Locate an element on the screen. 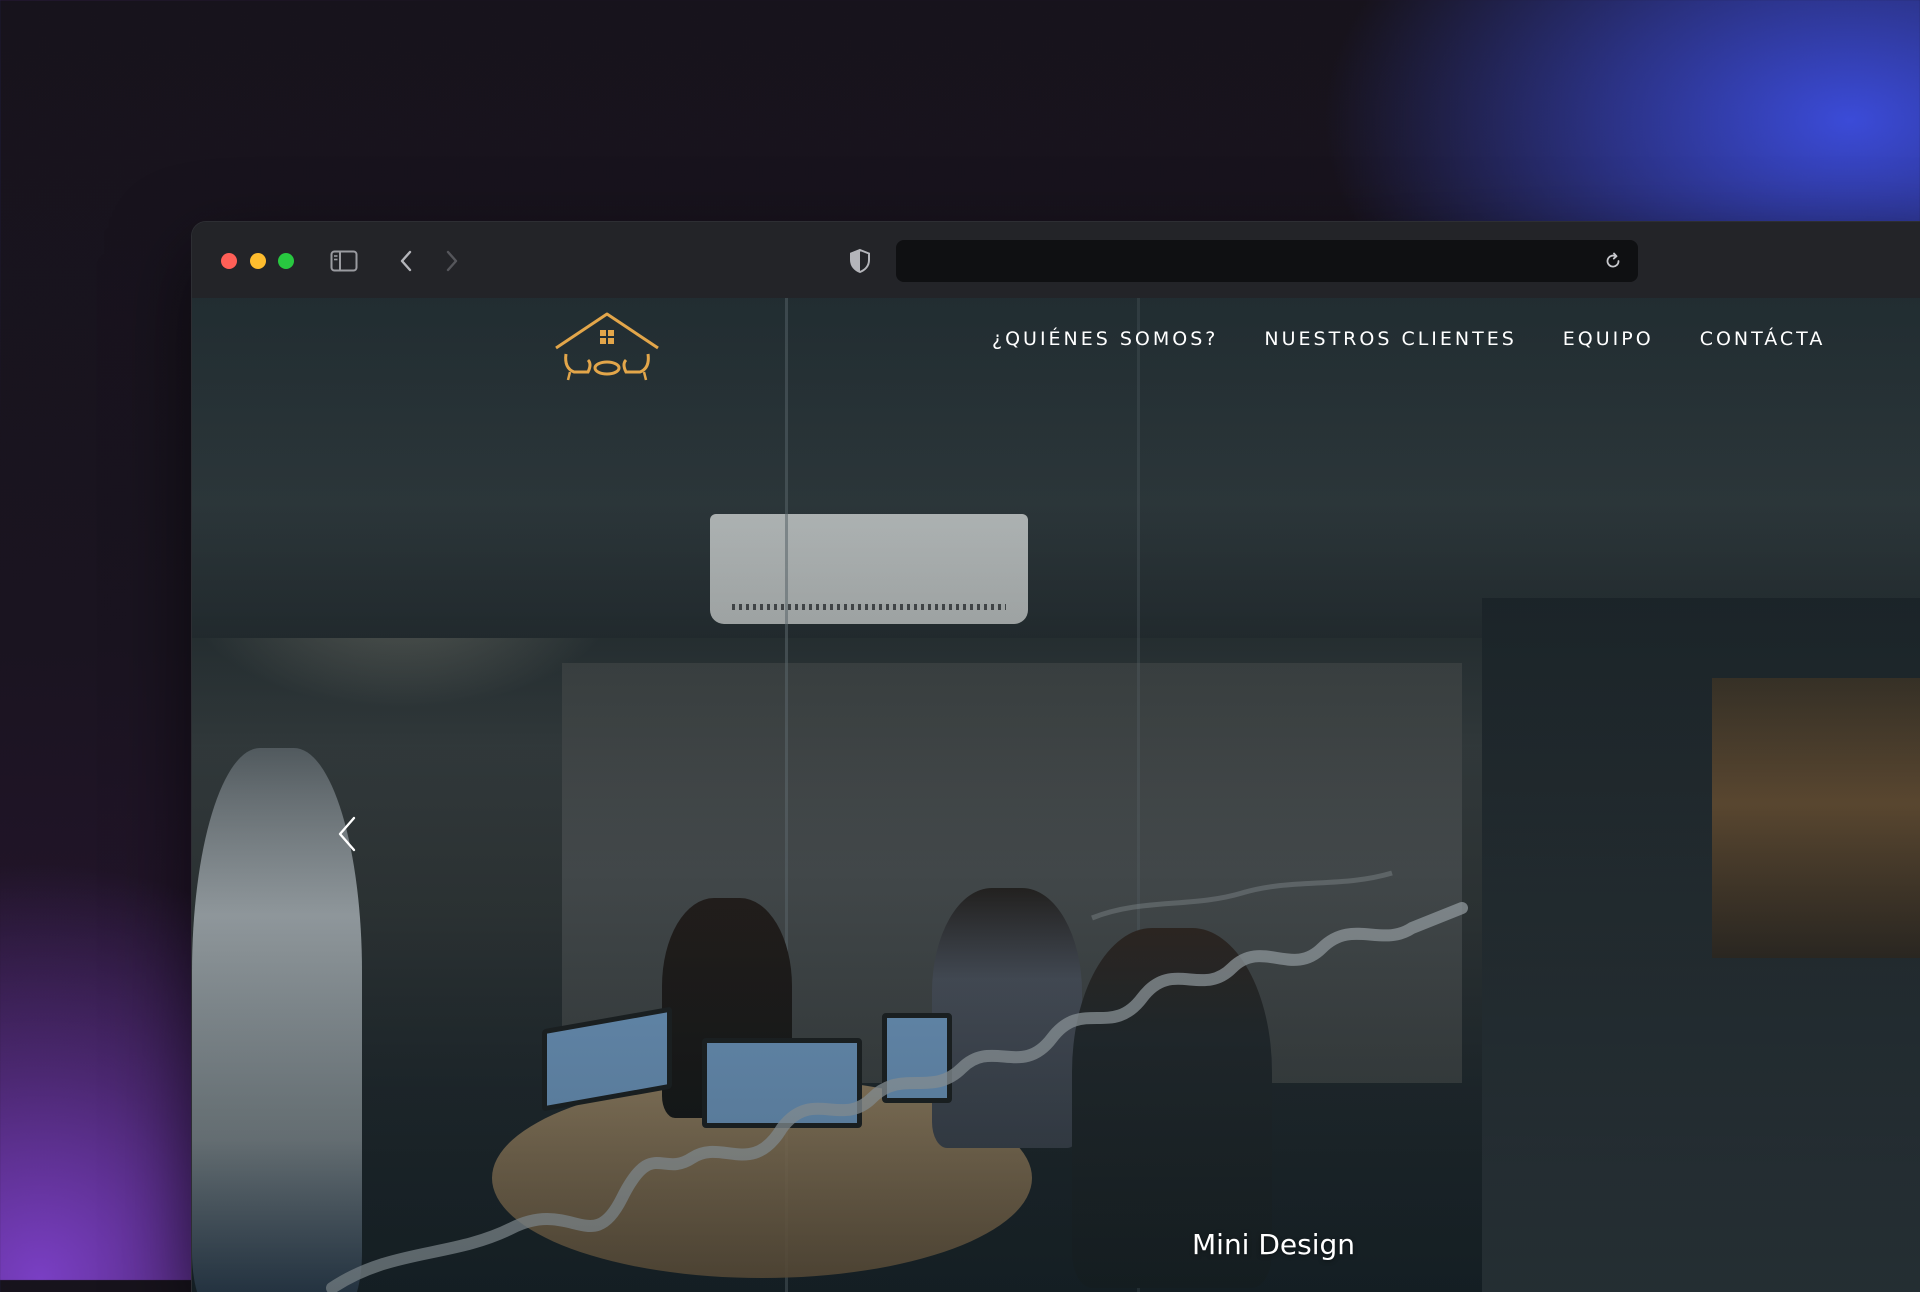 The height and width of the screenshot is (1292, 1920). zoom-button is located at coordinates (286, 261).